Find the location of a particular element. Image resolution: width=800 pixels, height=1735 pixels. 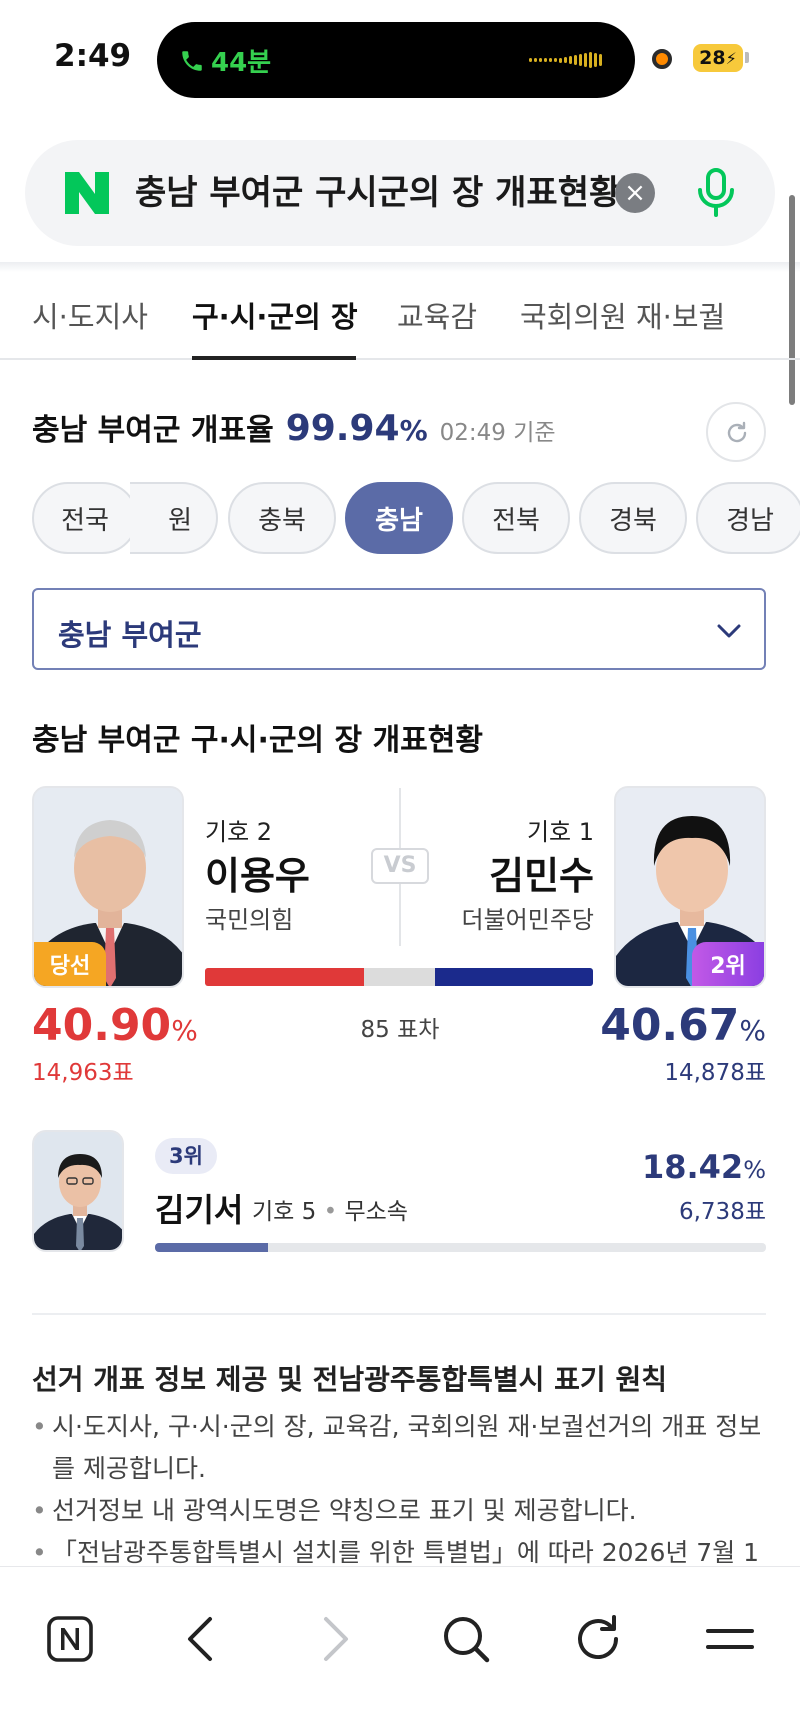

naver-logo-icon is located at coordinates (87, 193).